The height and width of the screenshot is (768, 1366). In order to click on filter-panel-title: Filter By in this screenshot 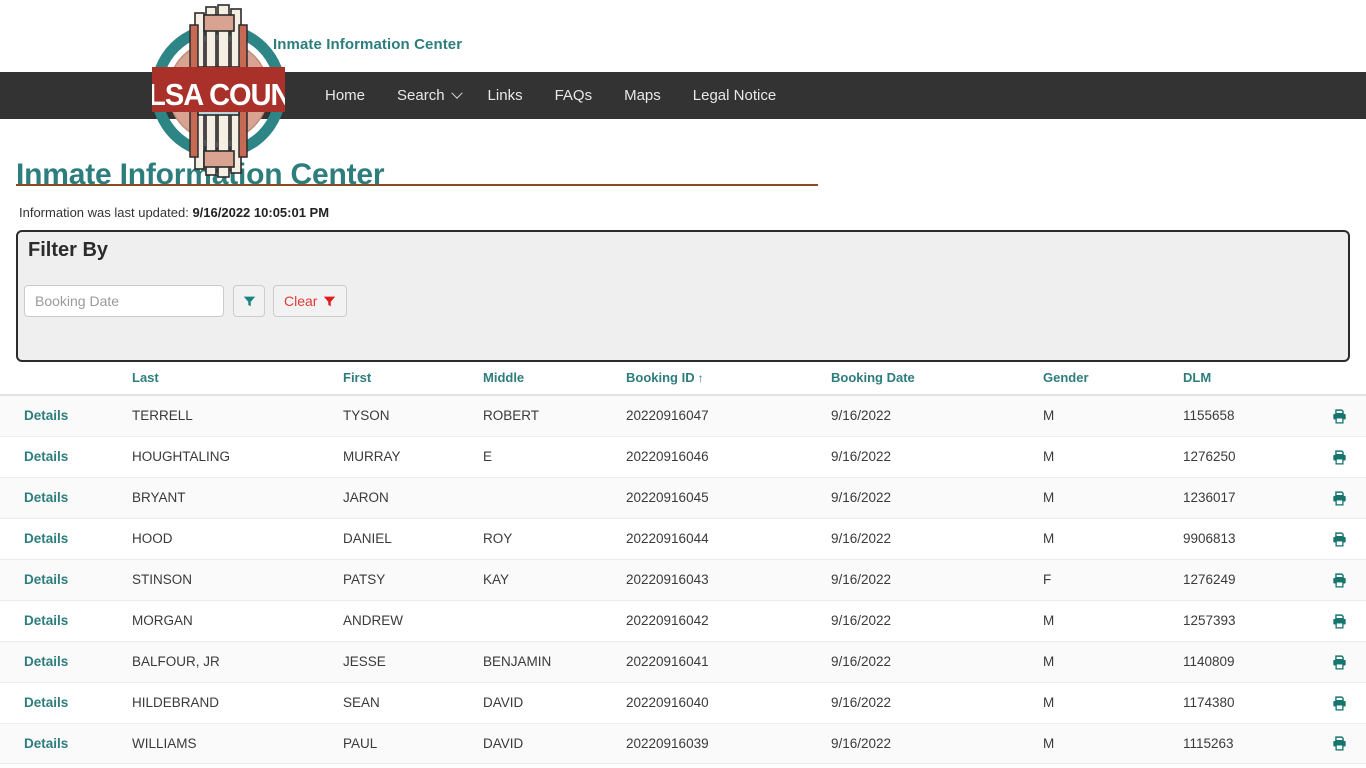, I will do `click(68, 250)`.